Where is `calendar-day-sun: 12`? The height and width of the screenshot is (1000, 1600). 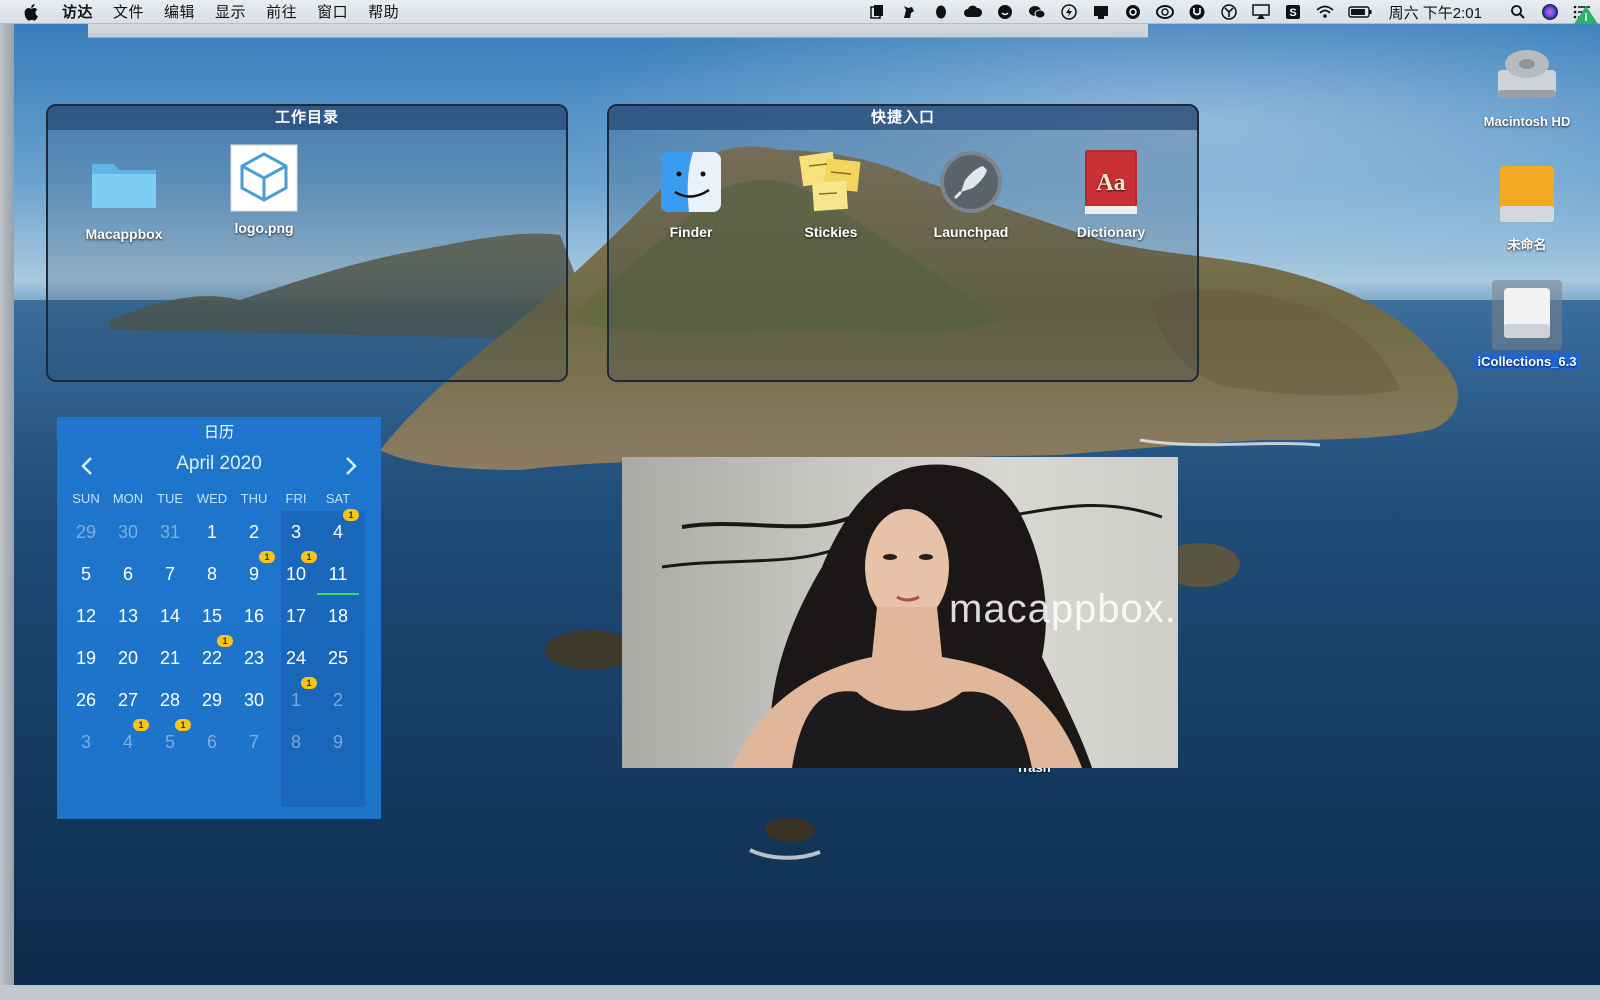
calendar-day-sun: 12 is located at coordinates (86, 616).